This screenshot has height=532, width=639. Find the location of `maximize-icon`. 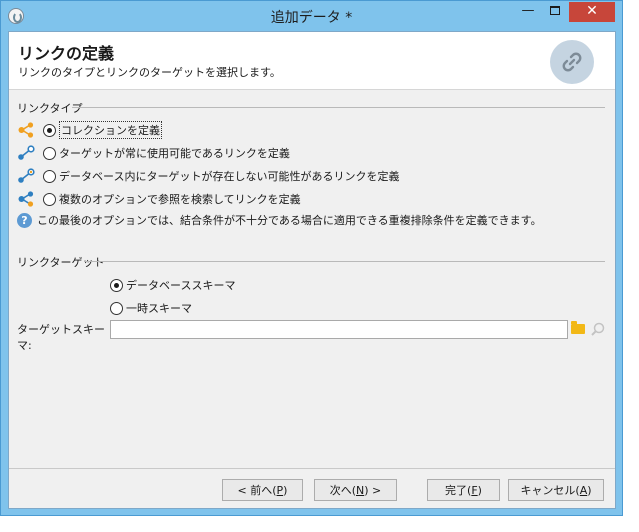

maximize-icon is located at coordinates (555, 10).